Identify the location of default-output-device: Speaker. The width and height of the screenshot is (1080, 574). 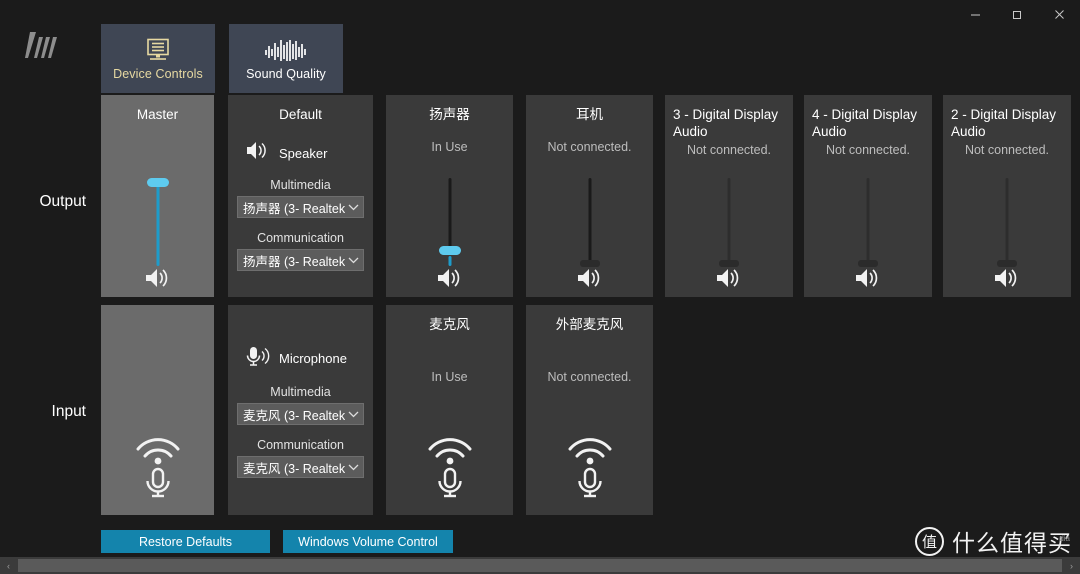
(300, 153).